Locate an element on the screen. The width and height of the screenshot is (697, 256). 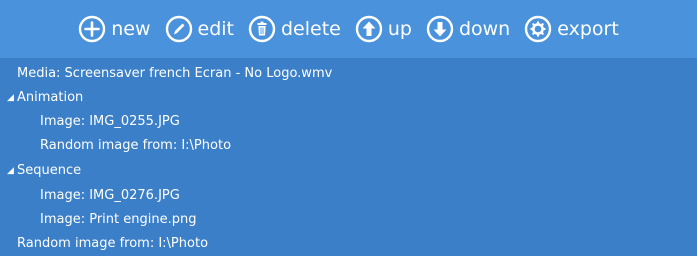
up-button-label: up is located at coordinates (399, 29).